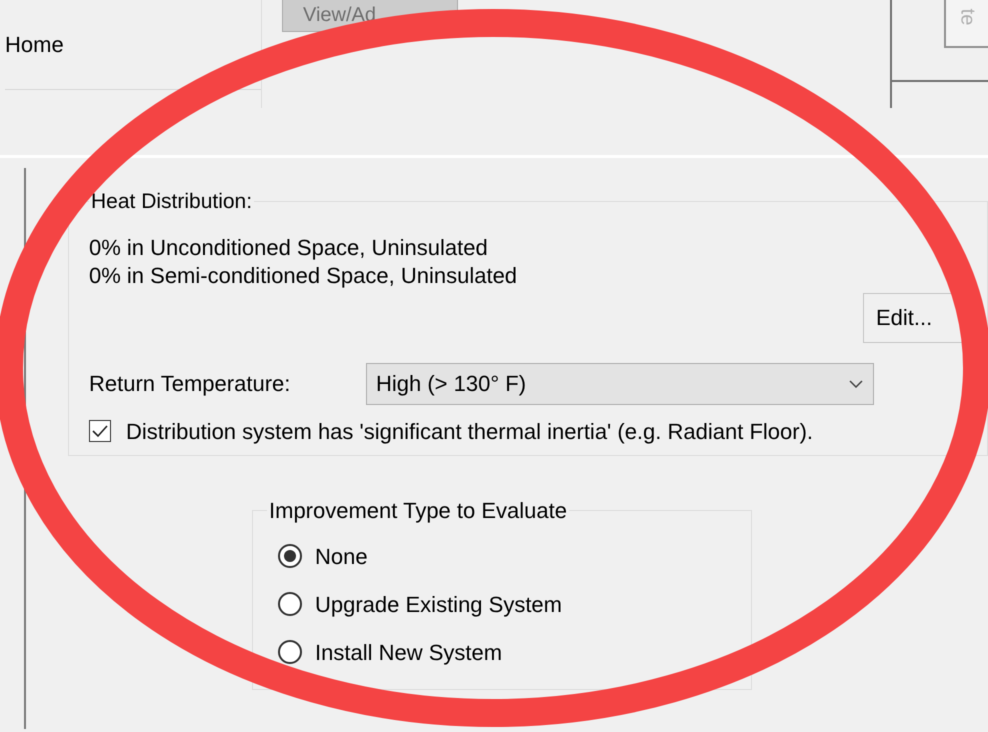  What do you see at coordinates (289, 248) in the screenshot?
I see `distribution-line: 0% in Unconditioned Space, Uninsulated` at bounding box center [289, 248].